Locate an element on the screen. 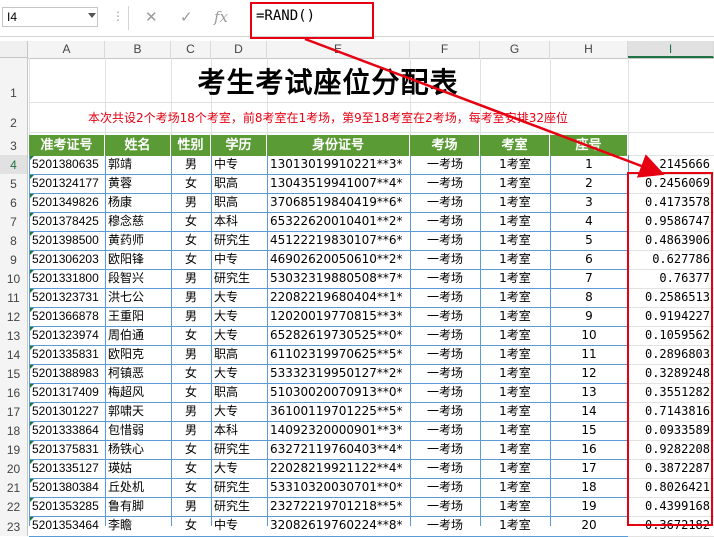 Image resolution: width=714 pixels, height=537 pixels. id-card-cell: 36100119701225**5* is located at coordinates (338, 411).